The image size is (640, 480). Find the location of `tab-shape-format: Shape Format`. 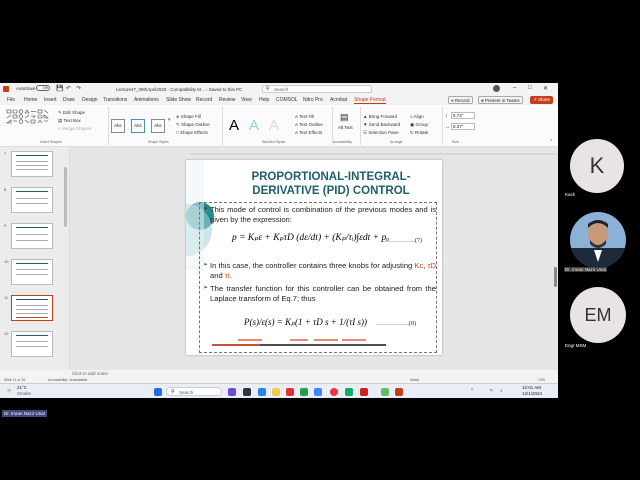

tab-shape-format: Shape Format is located at coordinates (370, 100).